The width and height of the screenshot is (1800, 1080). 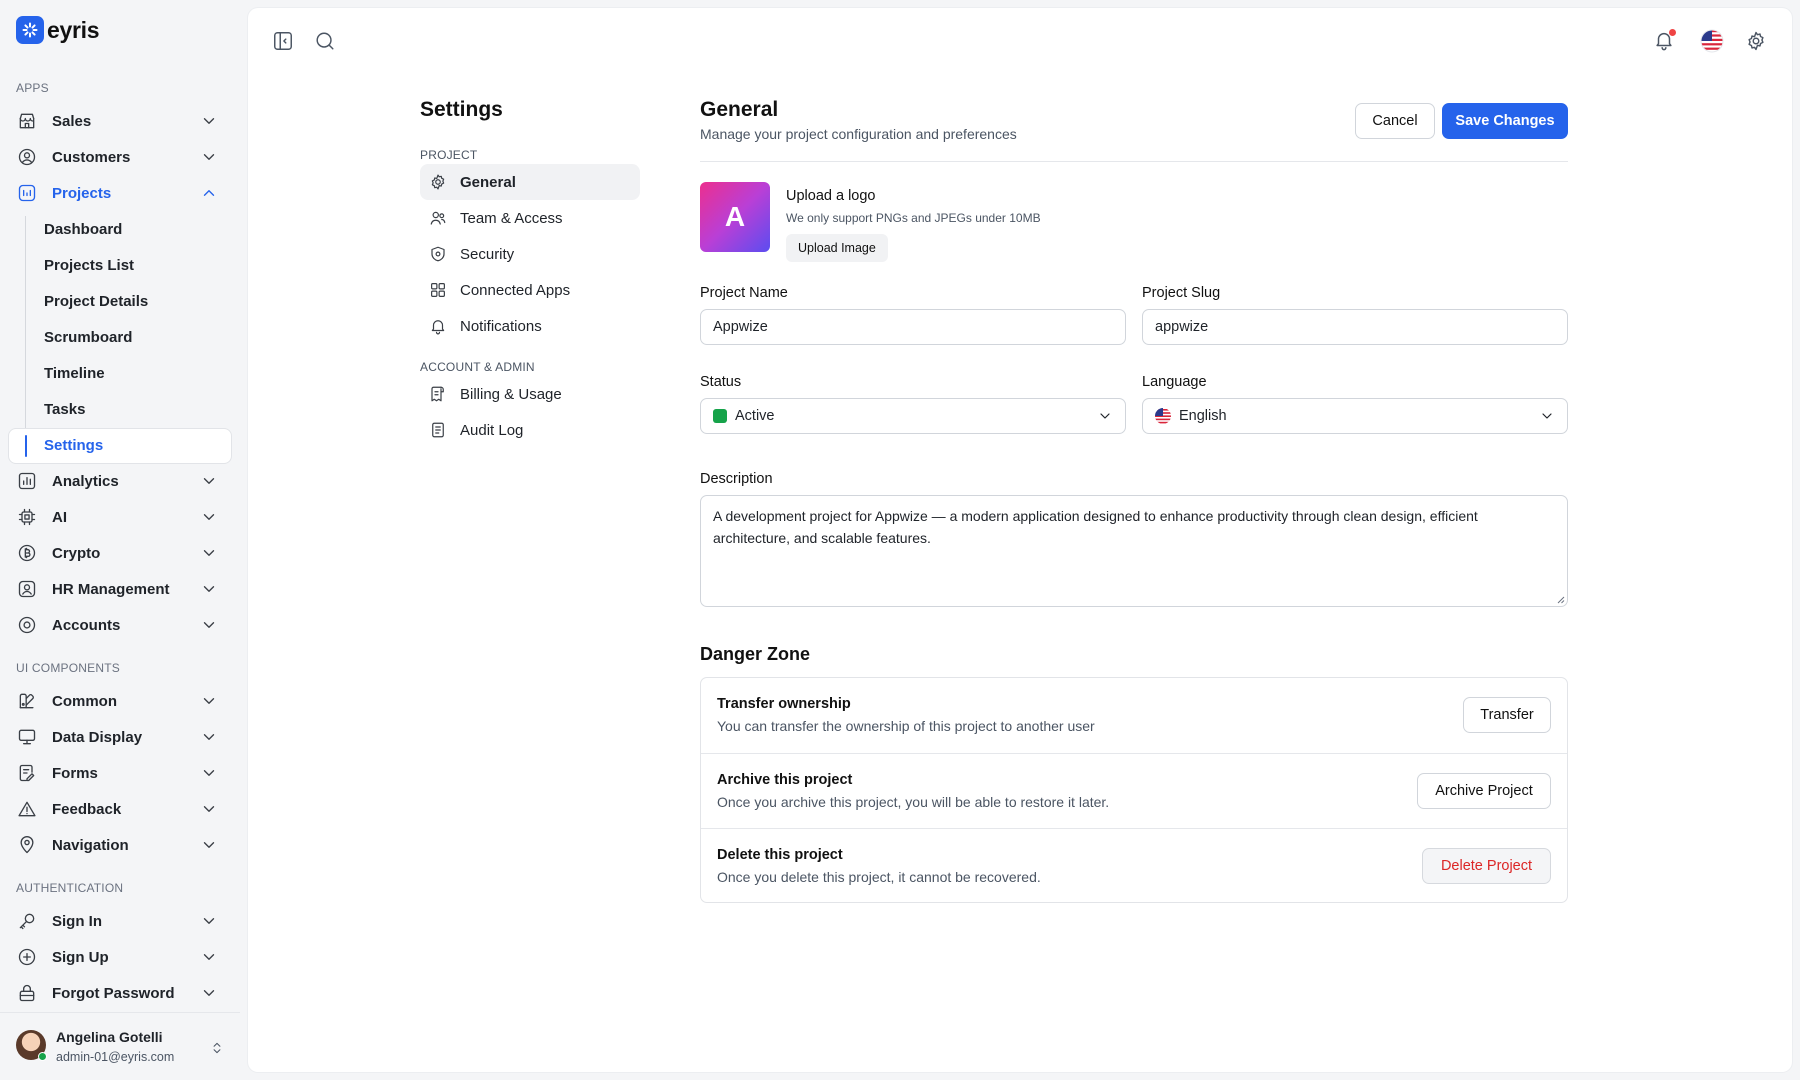 I want to click on danger-row-title: Delete this project, so click(x=780, y=855).